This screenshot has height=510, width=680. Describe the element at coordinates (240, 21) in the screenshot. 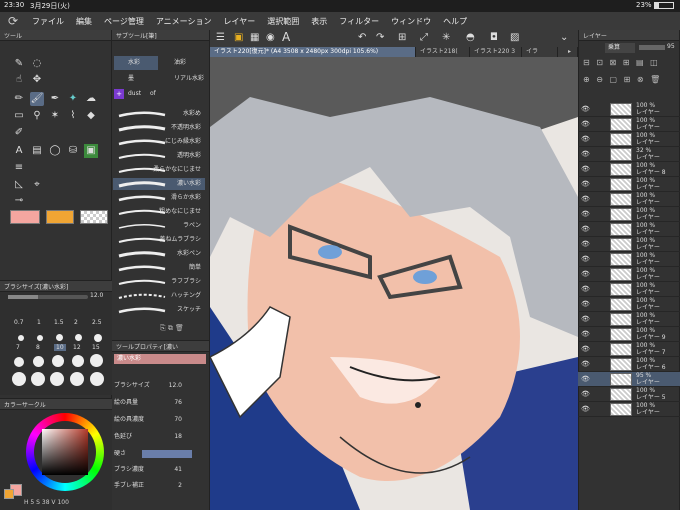

I see `menu-layer: レイヤー` at that location.